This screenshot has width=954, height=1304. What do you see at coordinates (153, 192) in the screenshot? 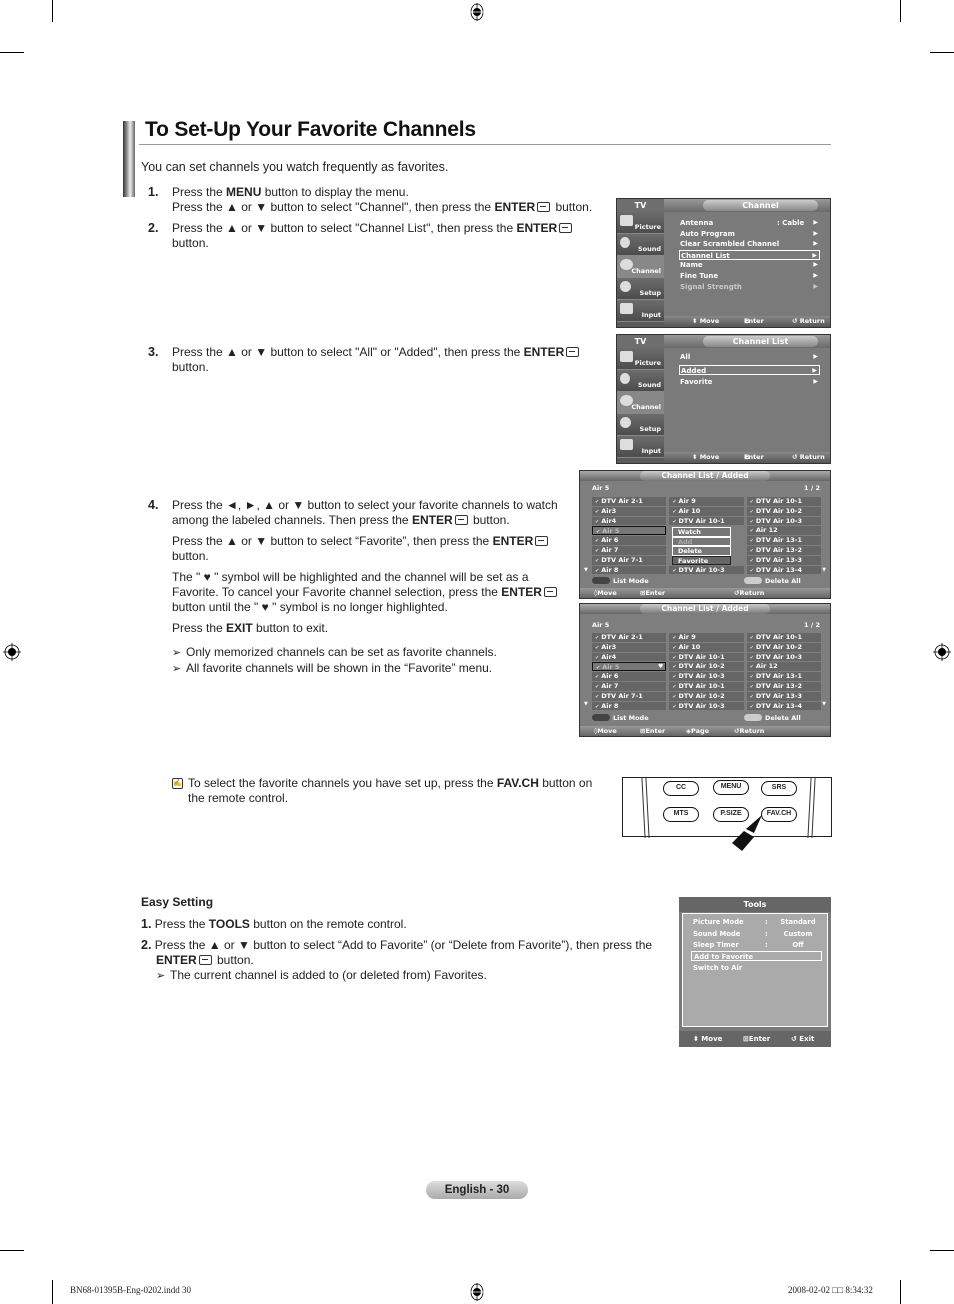
I see `step-number: 1.` at bounding box center [153, 192].